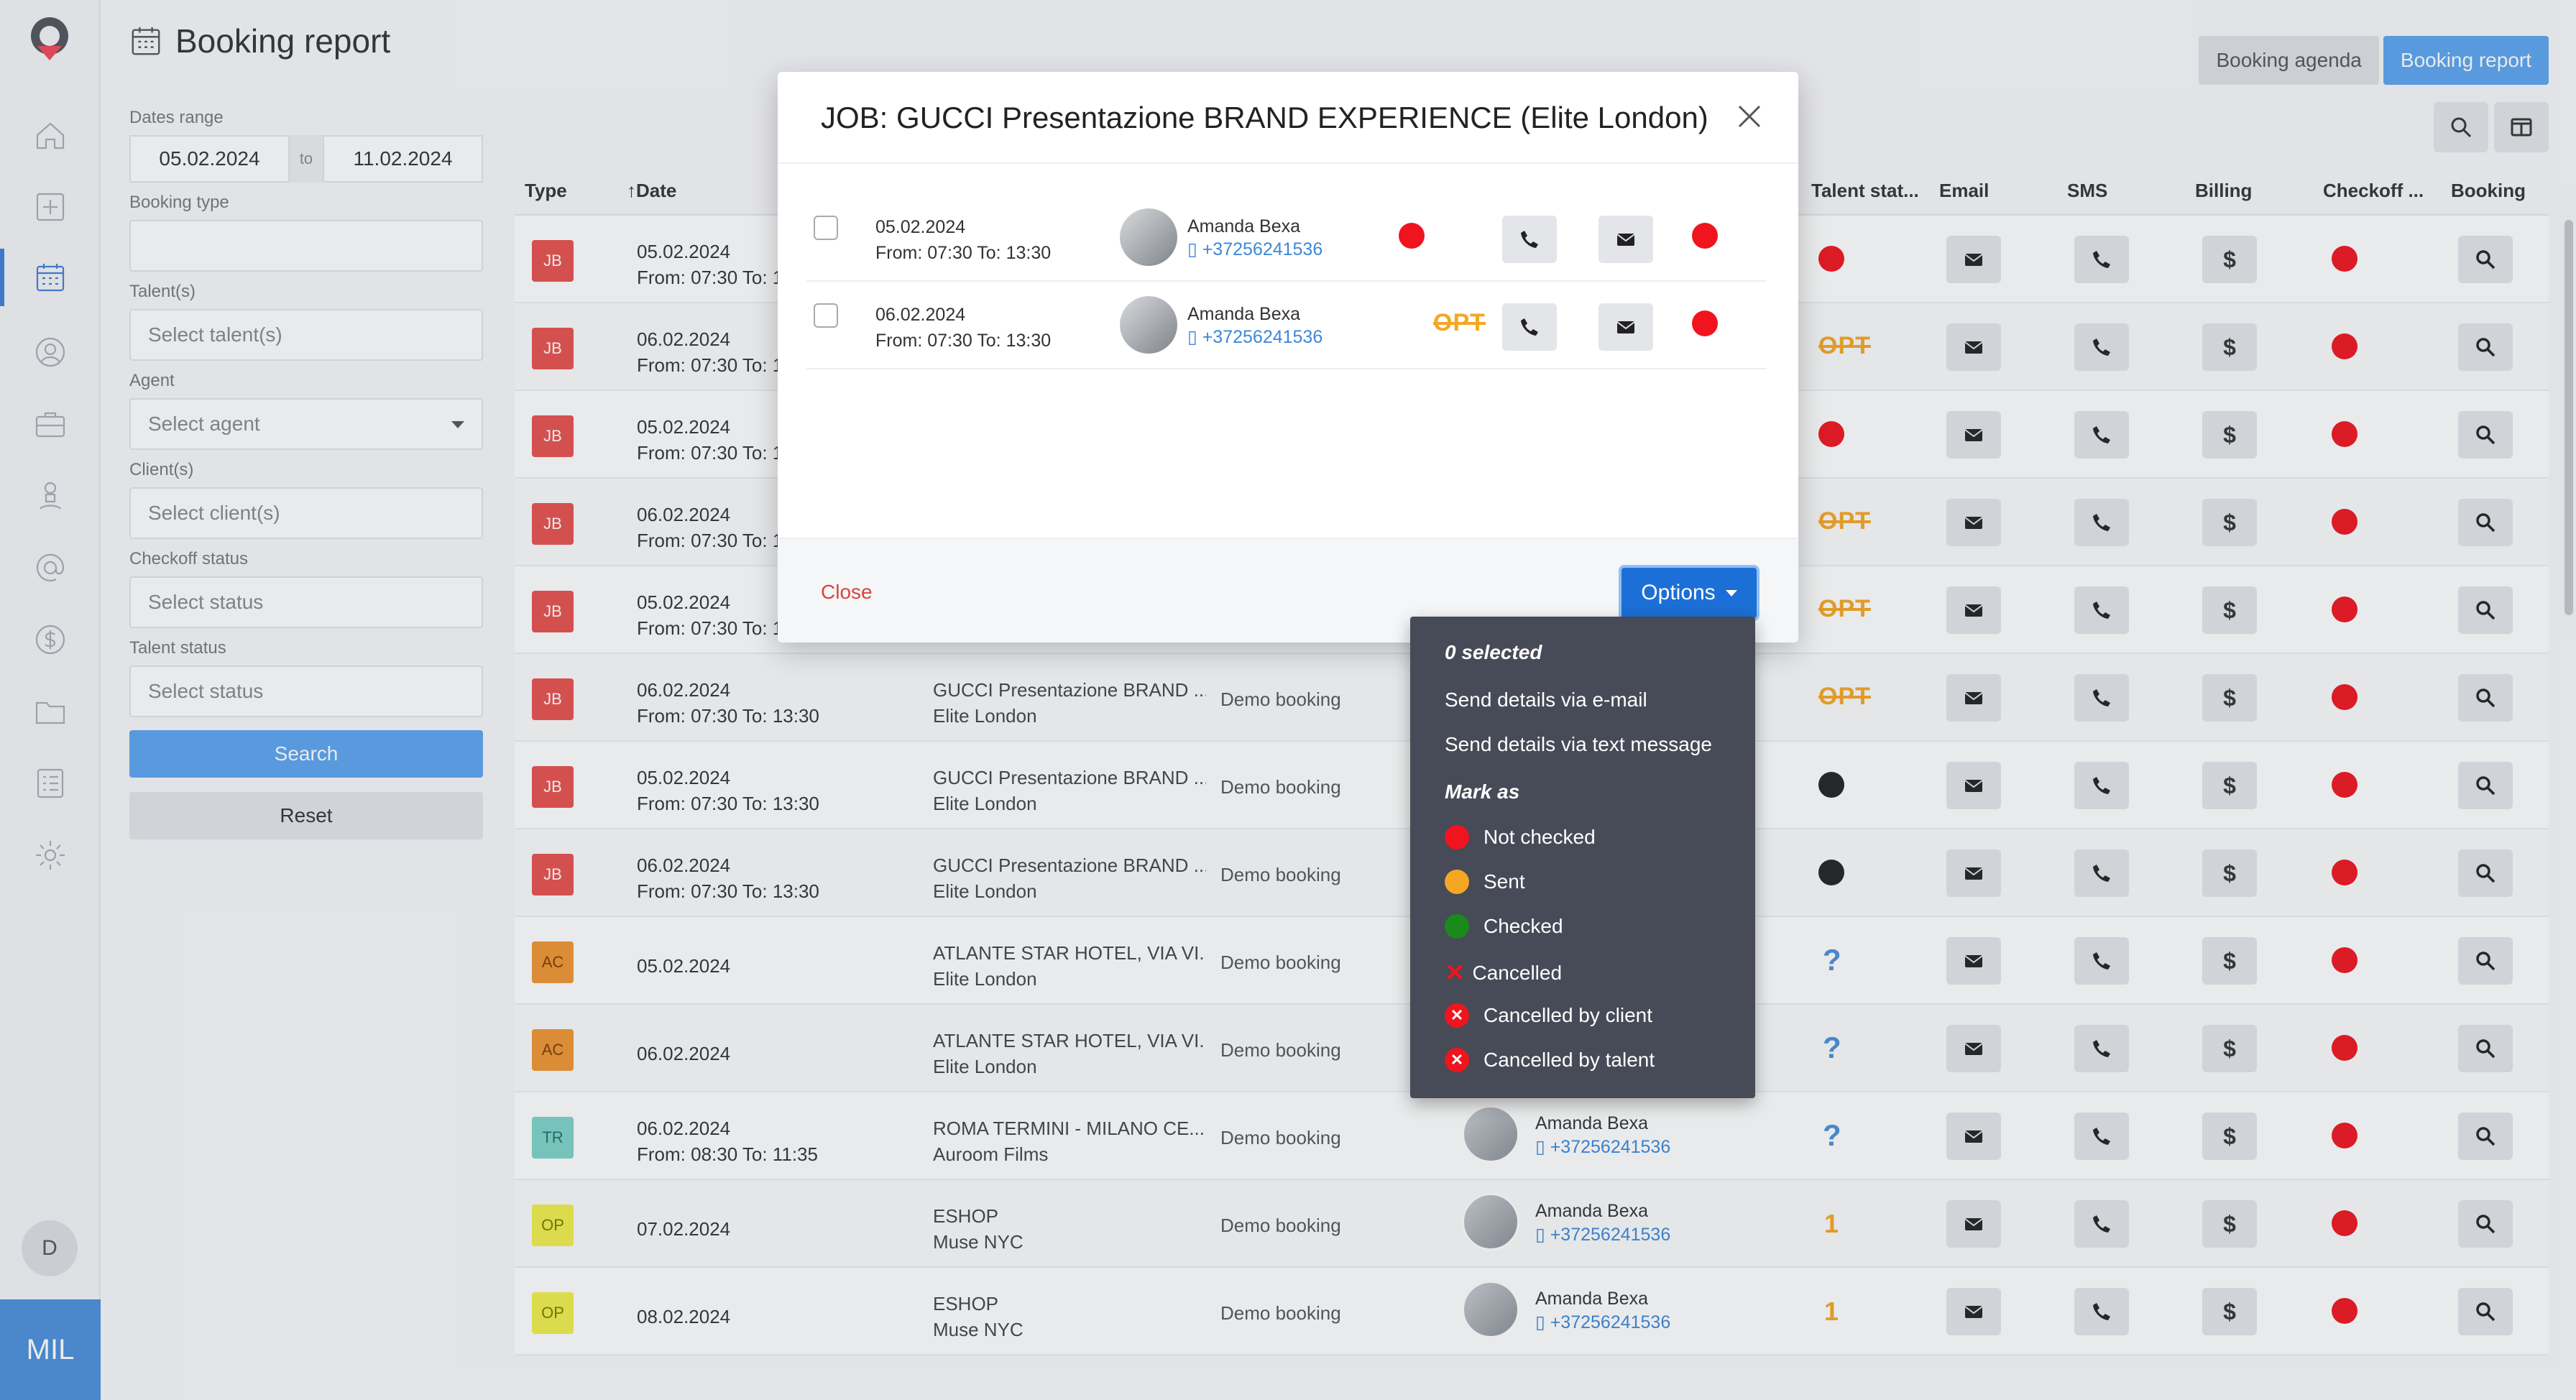 This screenshot has height=1400, width=2576. I want to click on mark-not-checked-item: Not checked, so click(1520, 837).